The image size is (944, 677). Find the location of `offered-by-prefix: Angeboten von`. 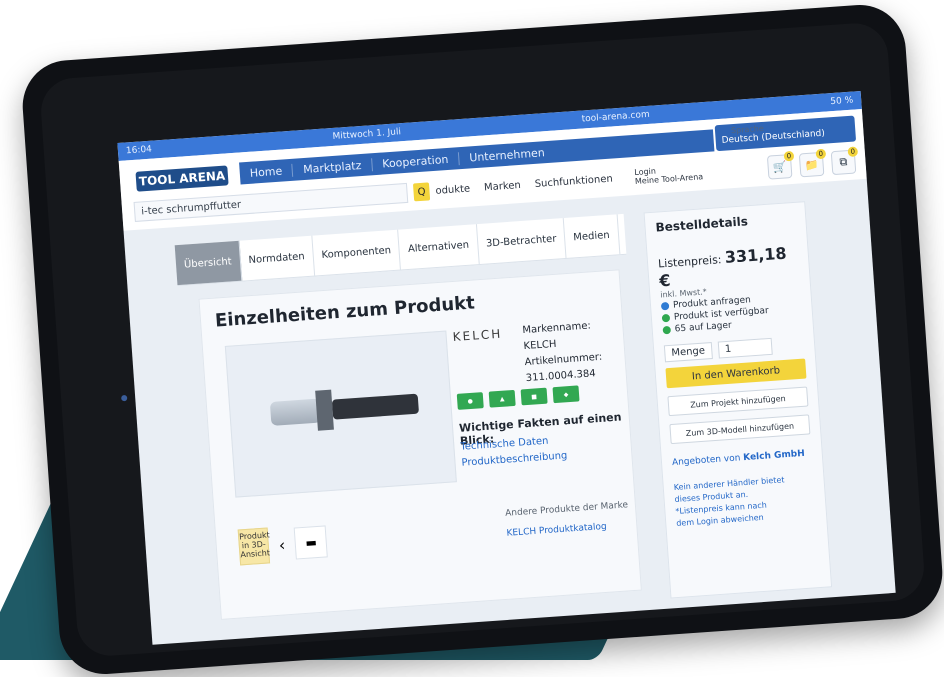

offered-by-prefix: Angeboten von is located at coordinates (707, 461).